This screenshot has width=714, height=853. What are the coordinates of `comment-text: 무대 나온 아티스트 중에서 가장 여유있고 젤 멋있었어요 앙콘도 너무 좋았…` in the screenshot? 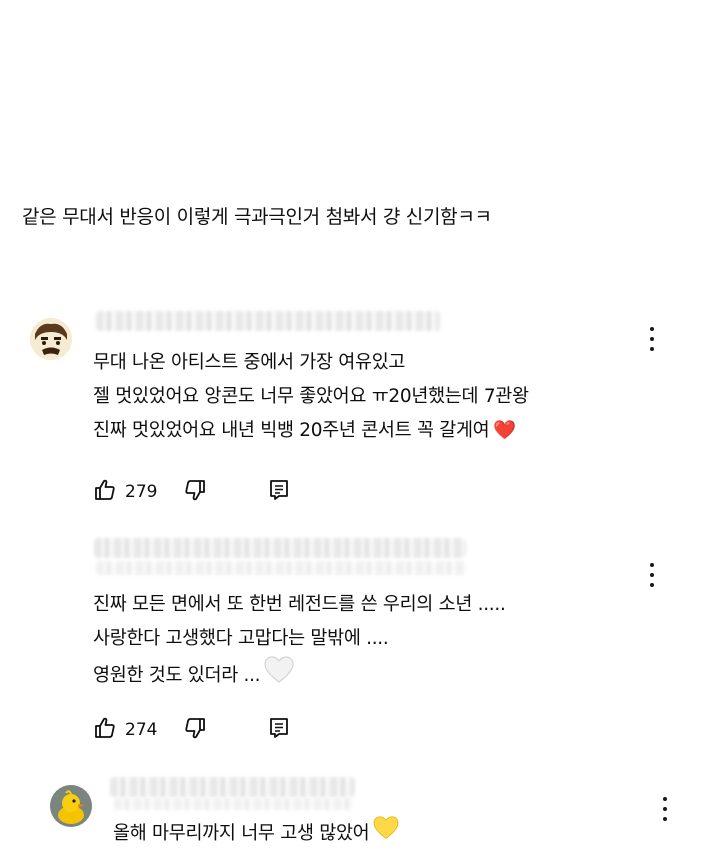 It's located at (311, 397).